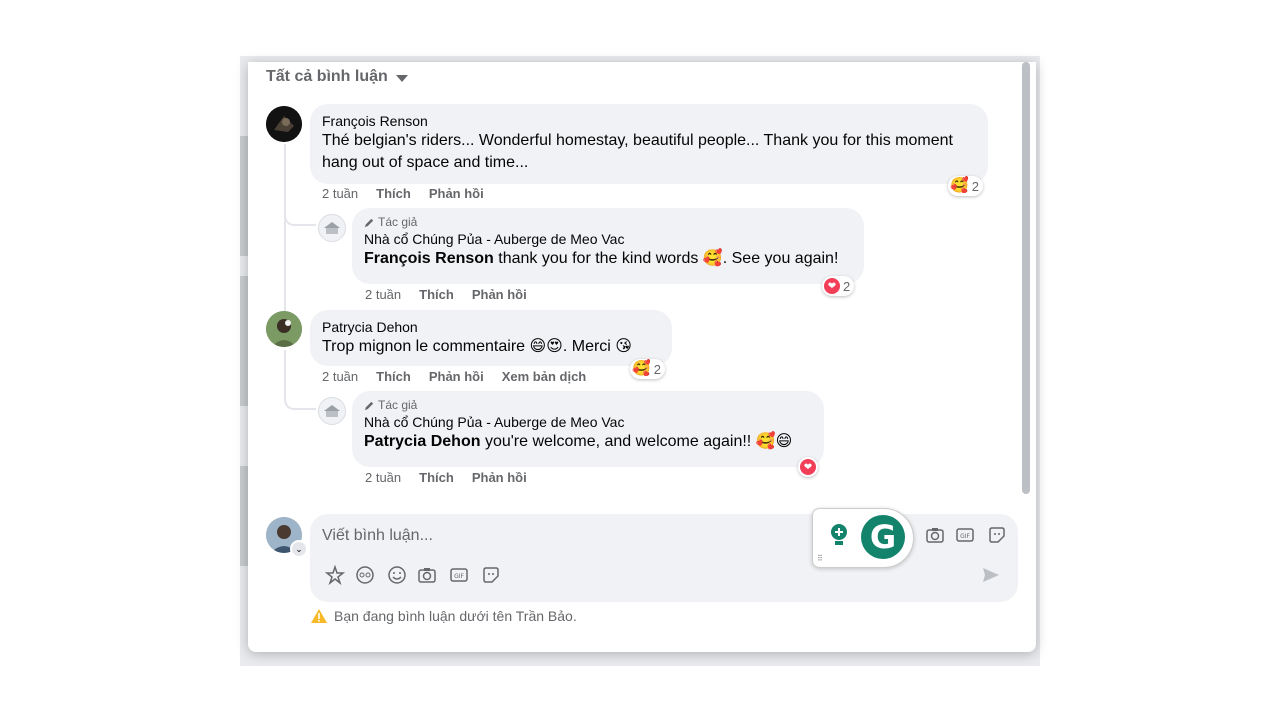  I want to click on comment-actions: 2 tuần Thích Phản hồi, so click(403, 193).